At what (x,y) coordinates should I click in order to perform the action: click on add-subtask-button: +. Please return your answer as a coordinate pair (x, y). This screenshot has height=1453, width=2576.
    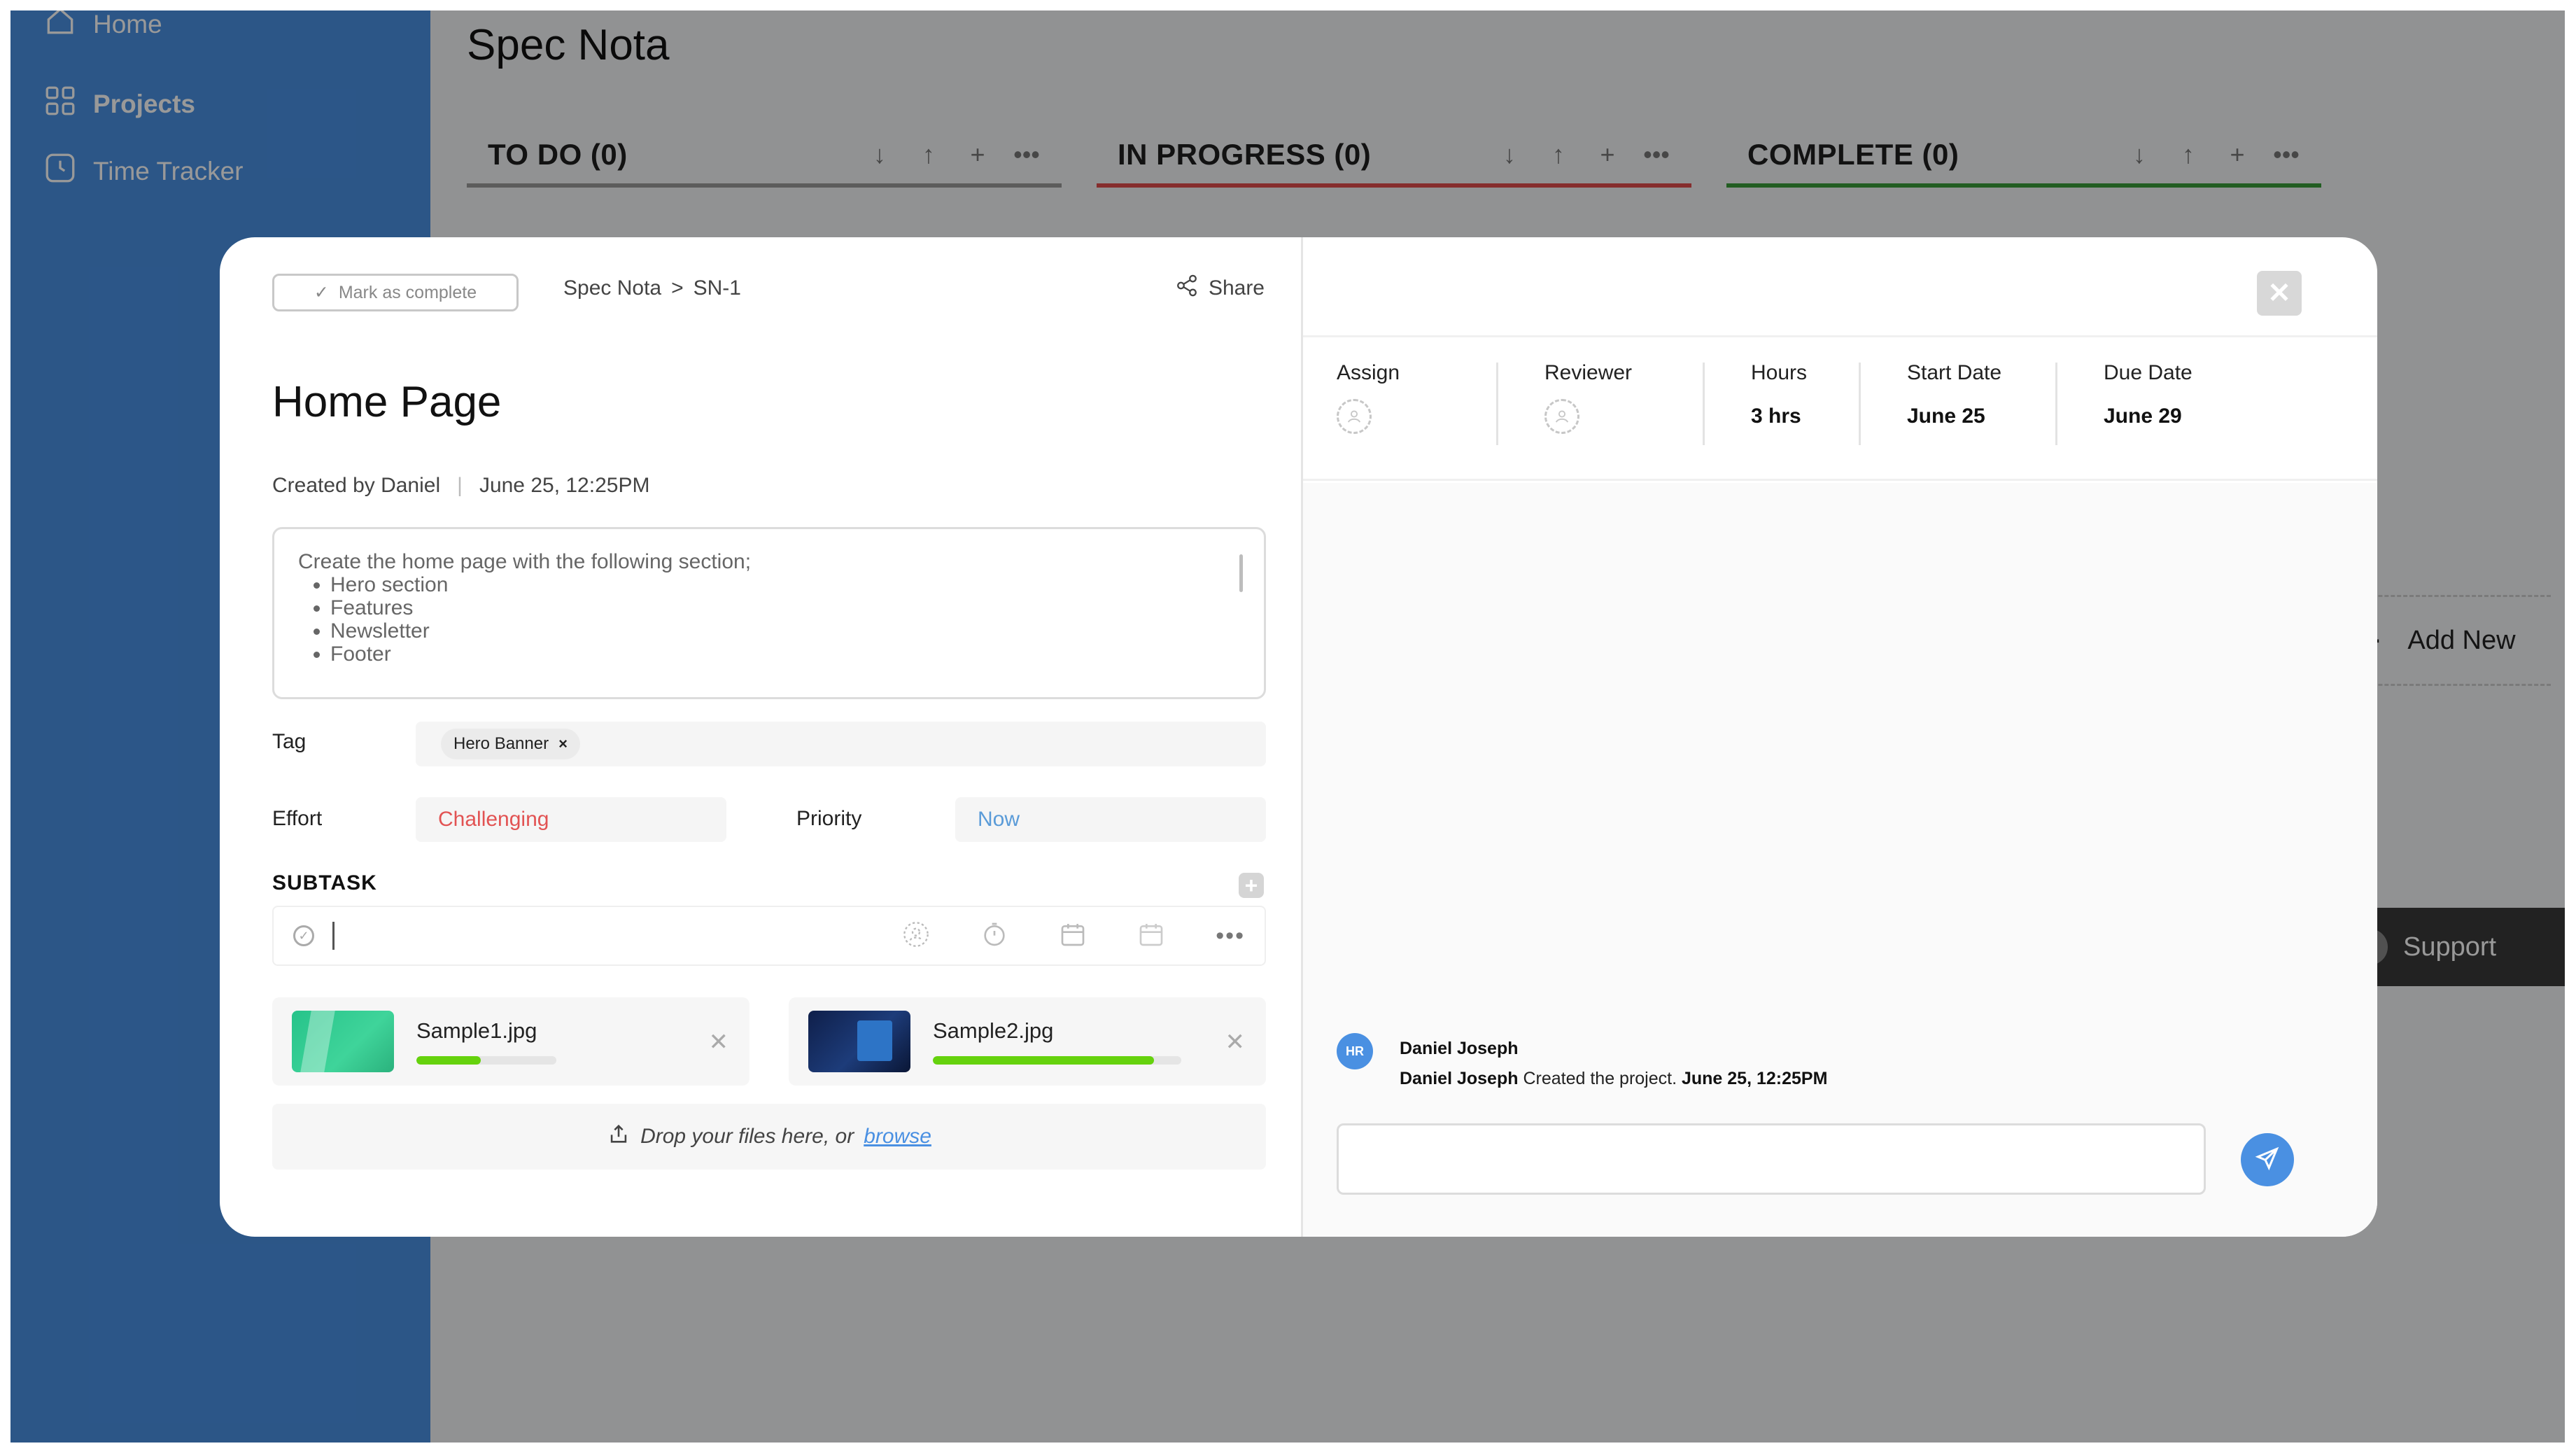
    Looking at the image, I should click on (1251, 885).